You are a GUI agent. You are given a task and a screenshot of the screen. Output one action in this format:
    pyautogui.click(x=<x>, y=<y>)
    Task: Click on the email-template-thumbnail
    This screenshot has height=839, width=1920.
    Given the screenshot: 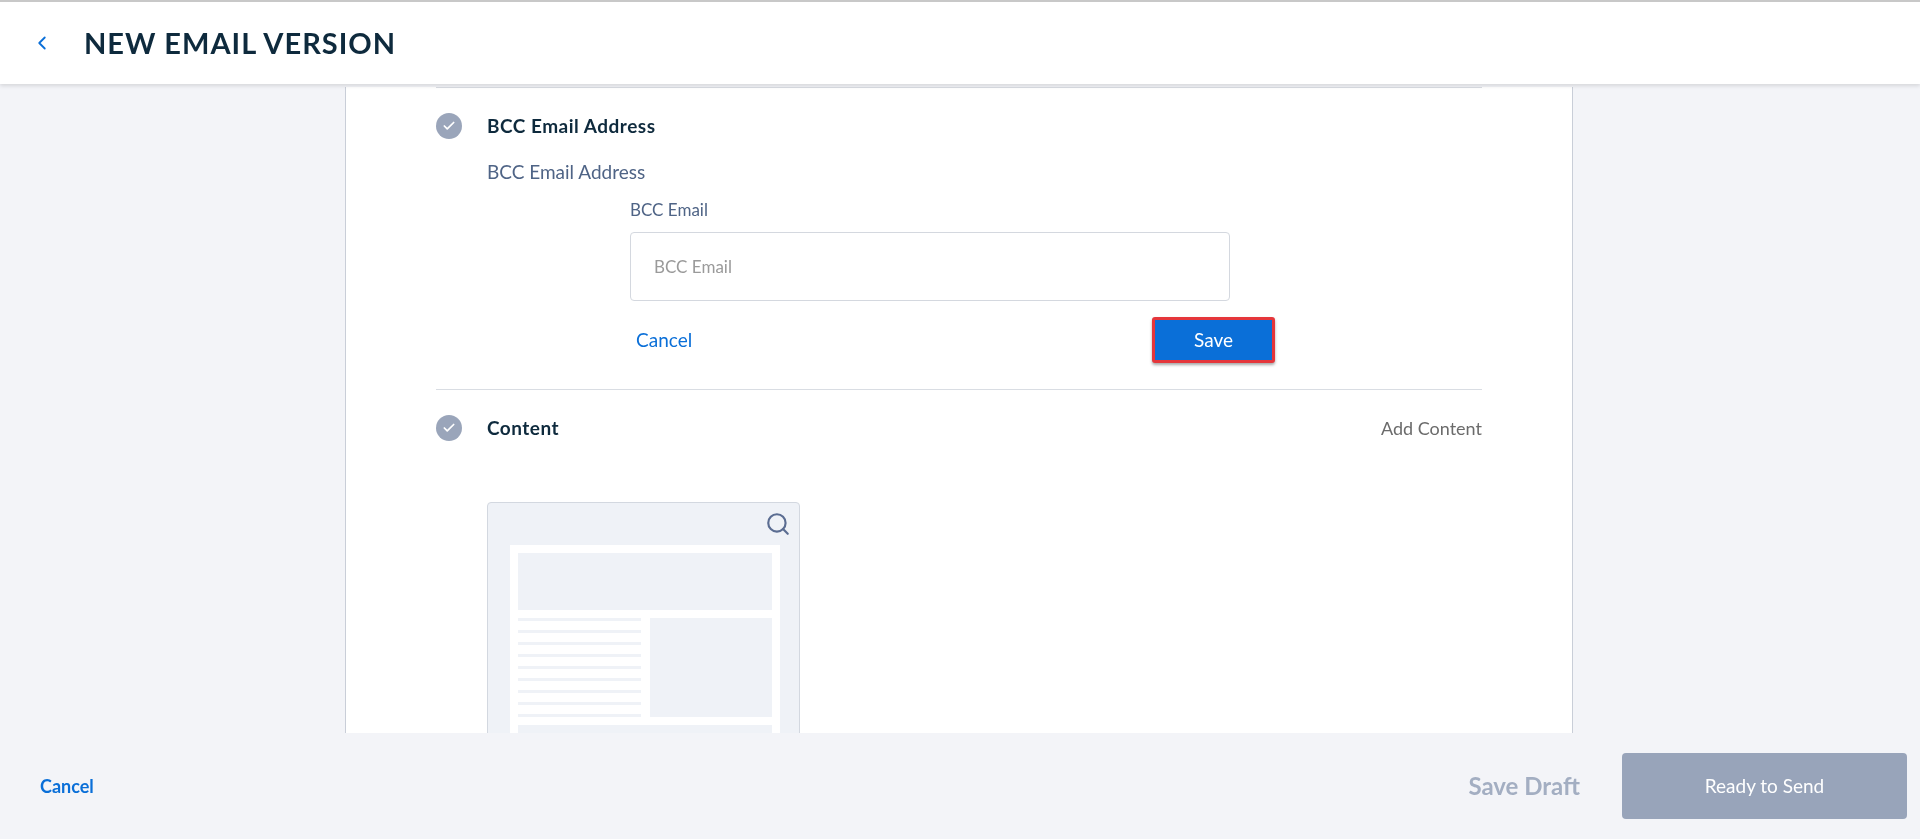 What is the action you would take?
    pyautogui.click(x=643, y=617)
    